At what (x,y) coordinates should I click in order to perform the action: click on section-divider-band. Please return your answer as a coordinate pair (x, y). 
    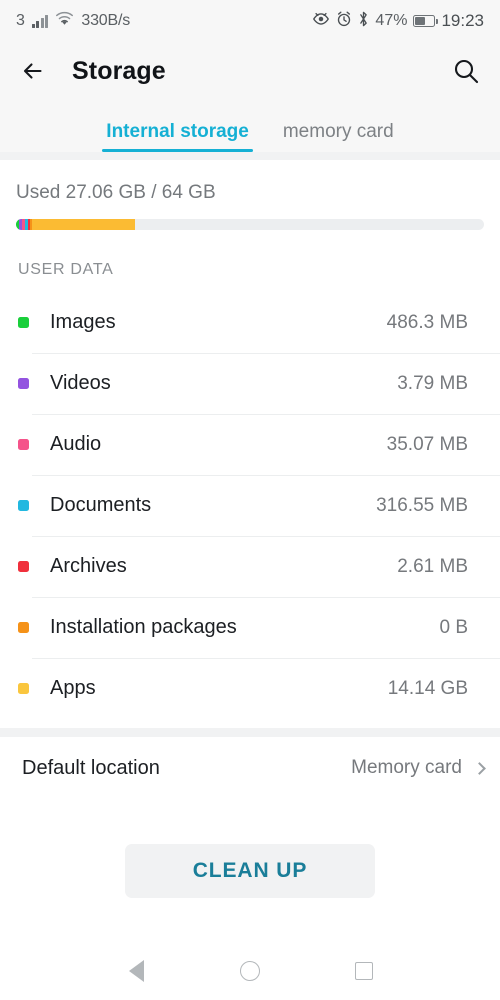
    Looking at the image, I should click on (250, 732).